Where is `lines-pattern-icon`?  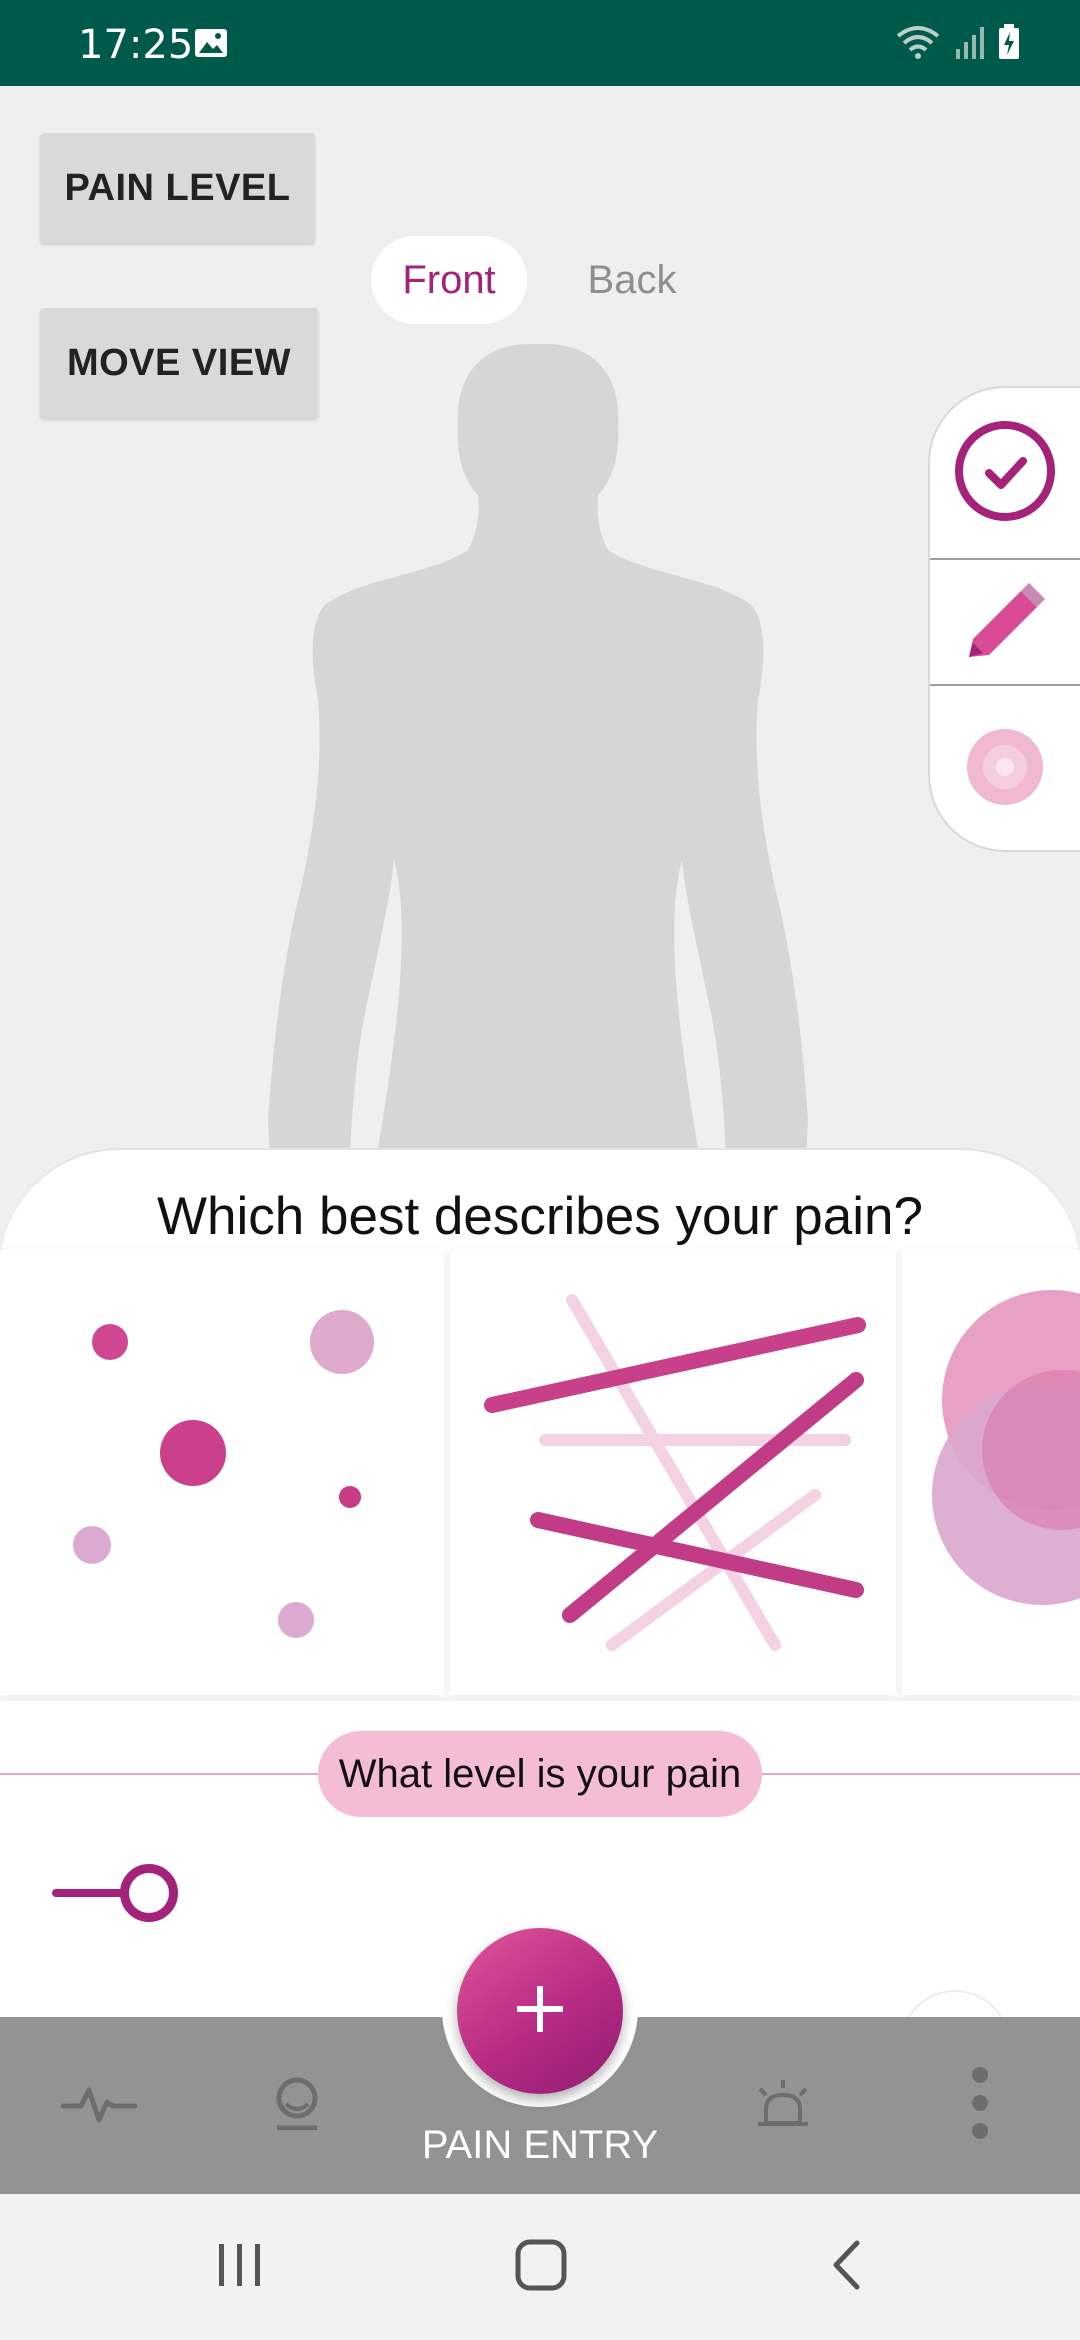
lines-pattern-icon is located at coordinates (675, 1472).